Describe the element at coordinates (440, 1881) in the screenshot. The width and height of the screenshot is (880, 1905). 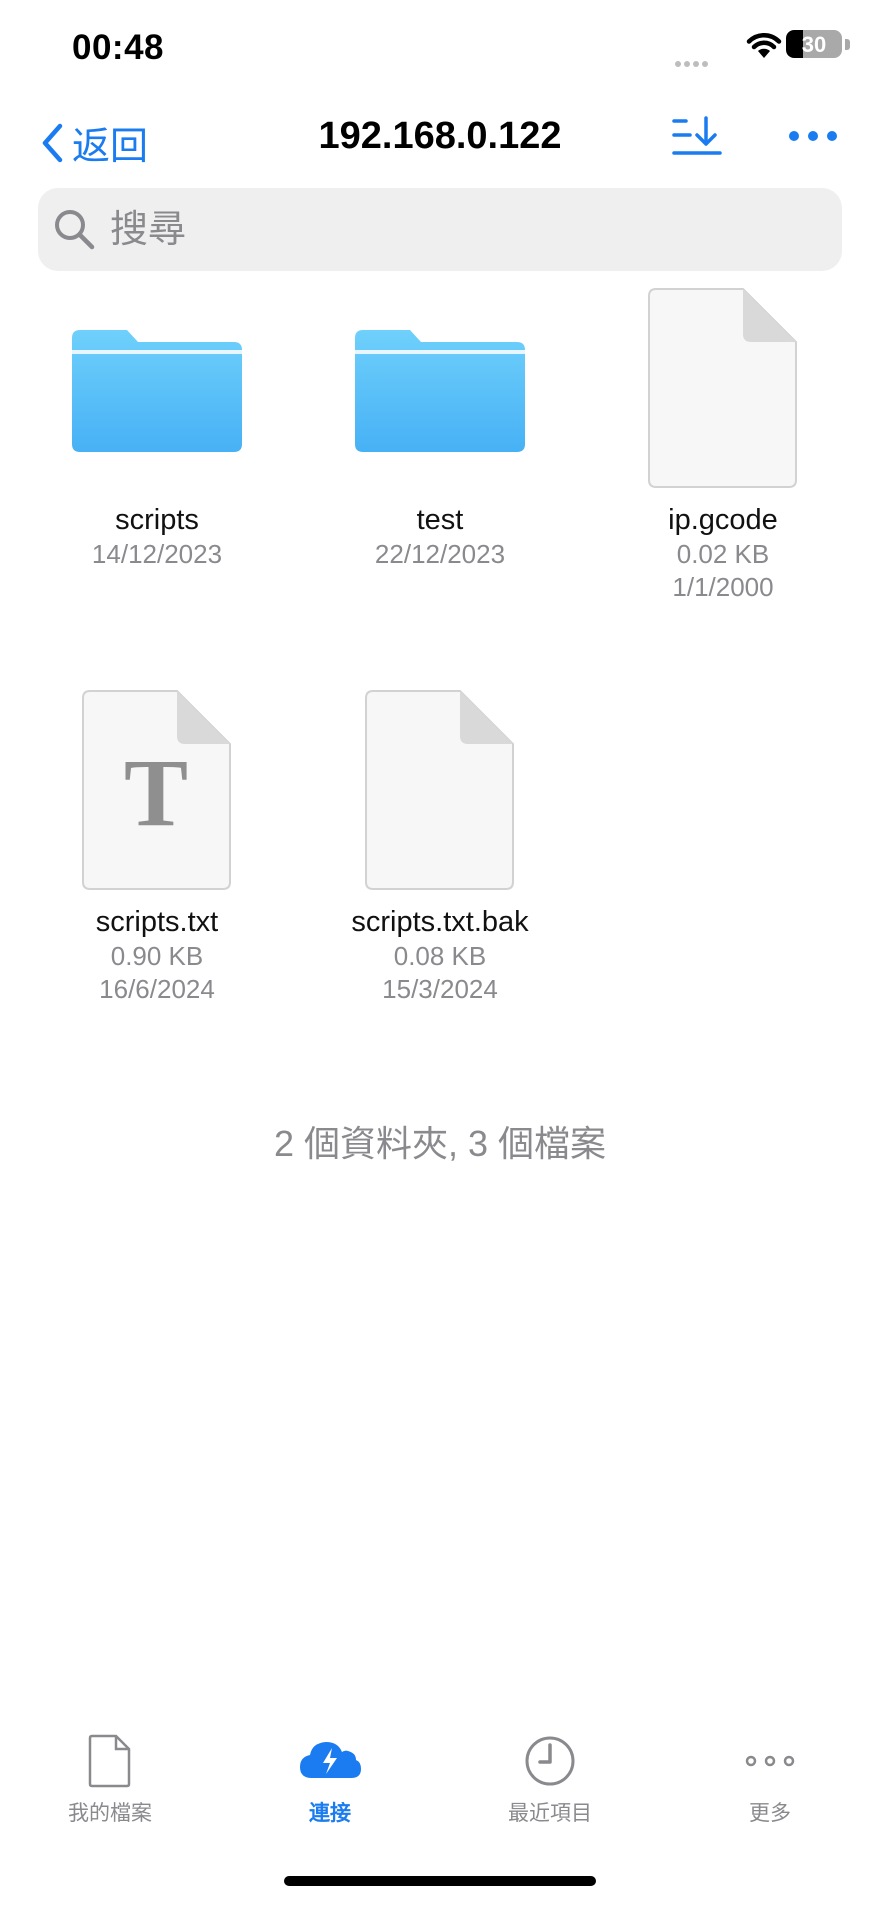
I see `home-indicator` at that location.